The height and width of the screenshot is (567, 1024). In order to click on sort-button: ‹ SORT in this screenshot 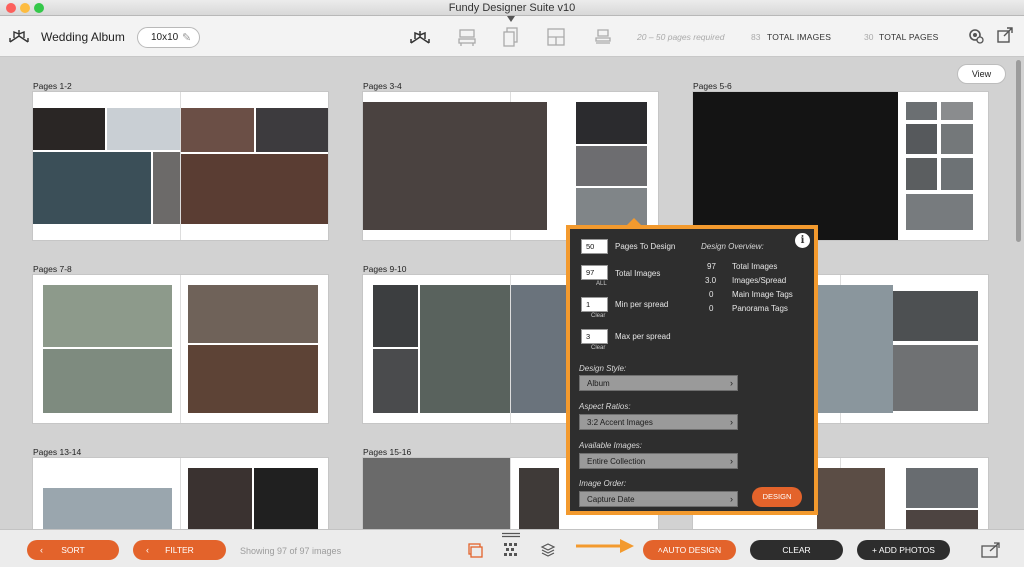, I will do `click(73, 550)`.